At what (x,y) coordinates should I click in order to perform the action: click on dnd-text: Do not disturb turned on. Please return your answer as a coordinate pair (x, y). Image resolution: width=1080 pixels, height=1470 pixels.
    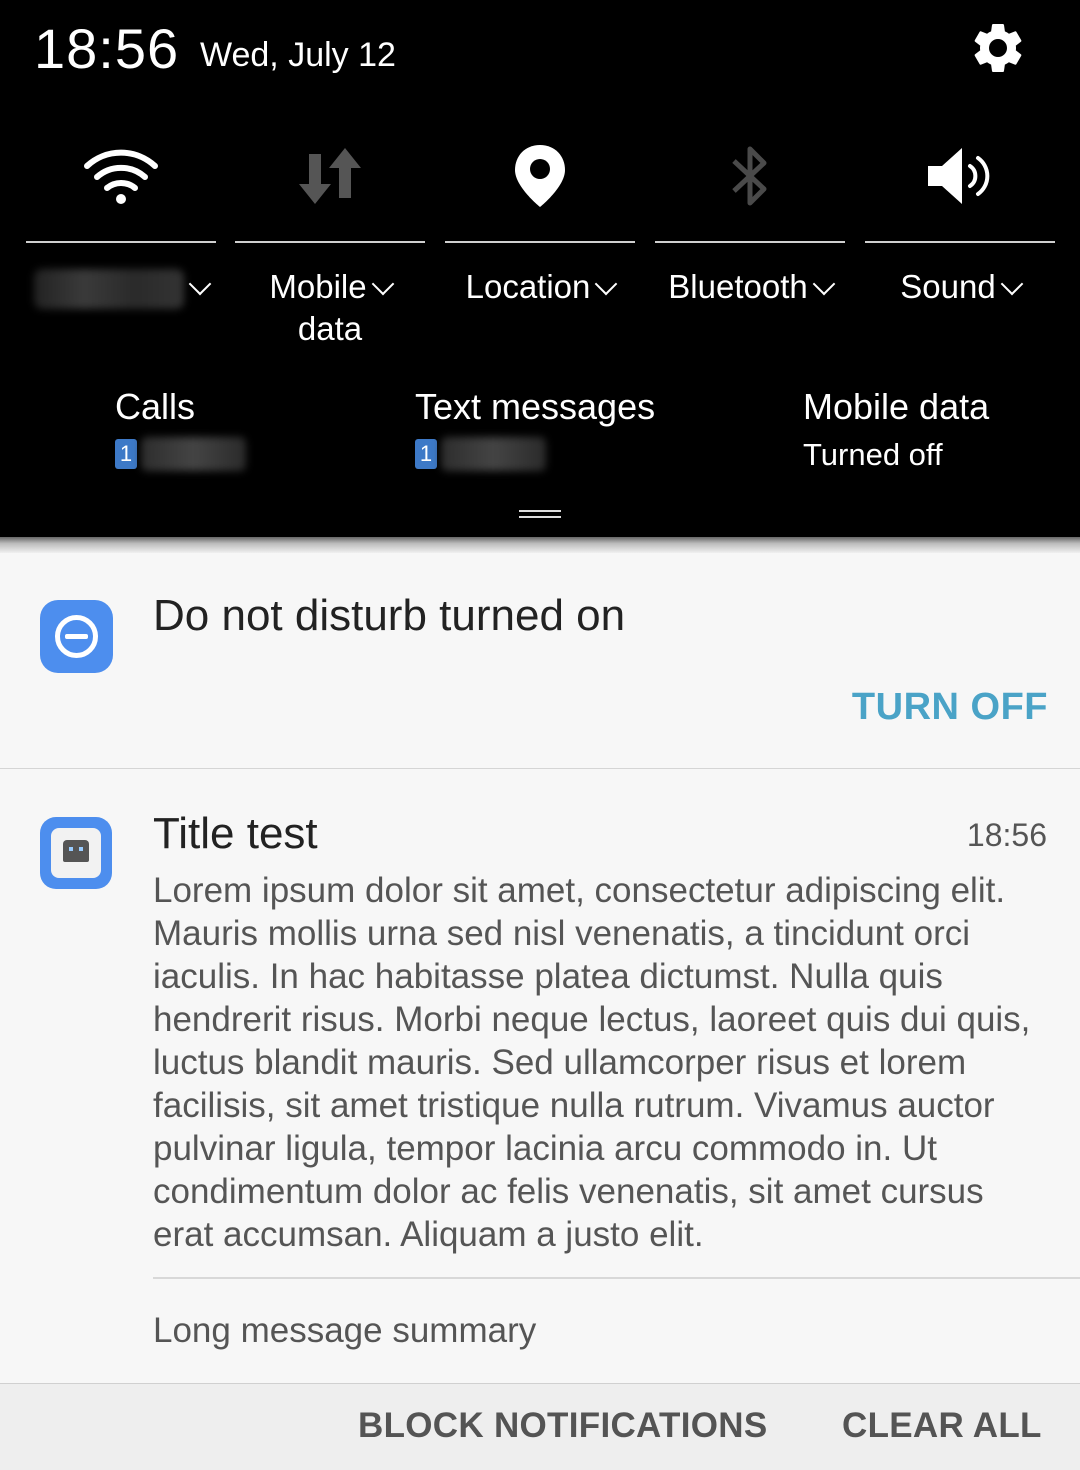
    Looking at the image, I should click on (389, 615).